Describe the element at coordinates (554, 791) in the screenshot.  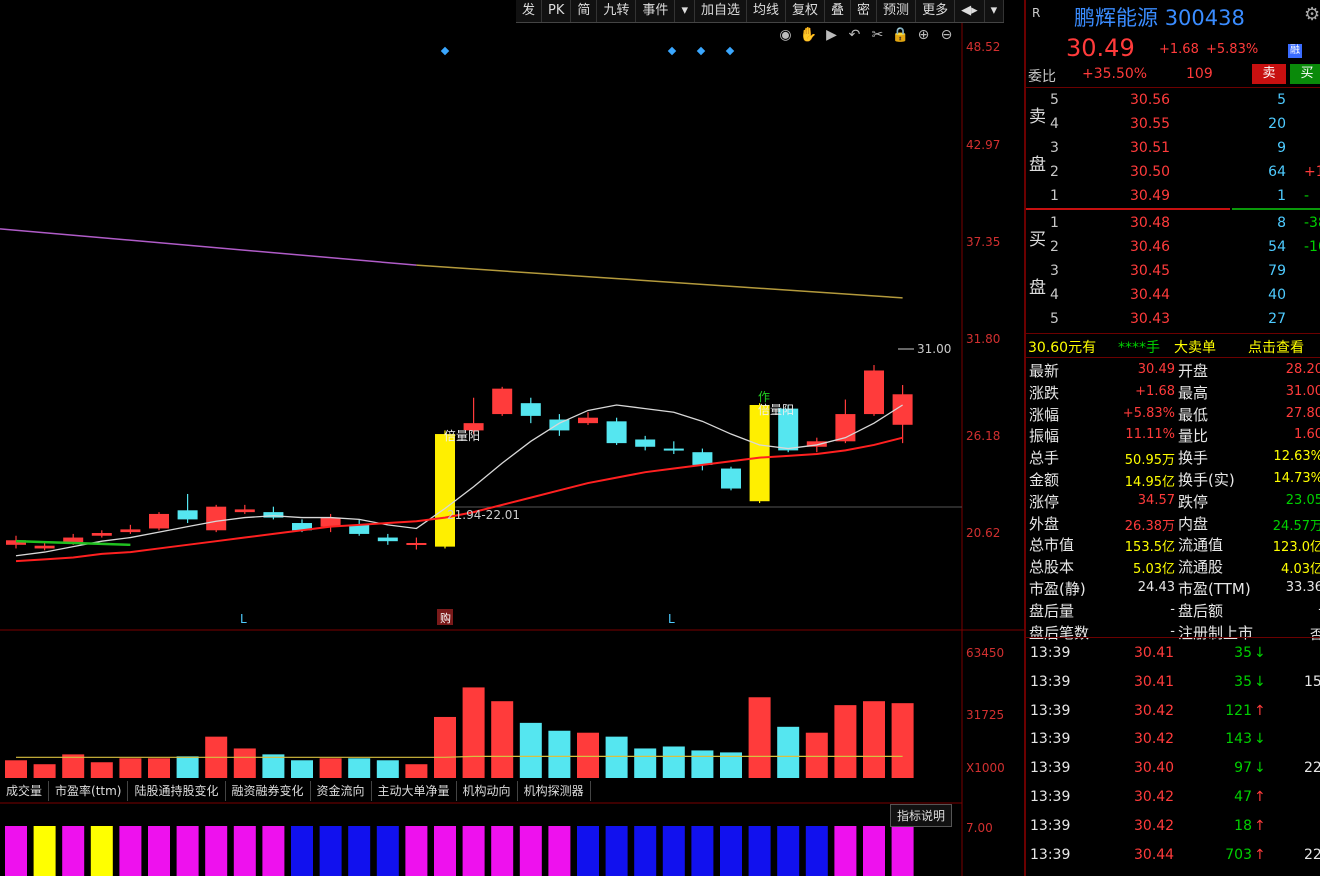
I see `indicator-tab-7: 机构探测器` at that location.